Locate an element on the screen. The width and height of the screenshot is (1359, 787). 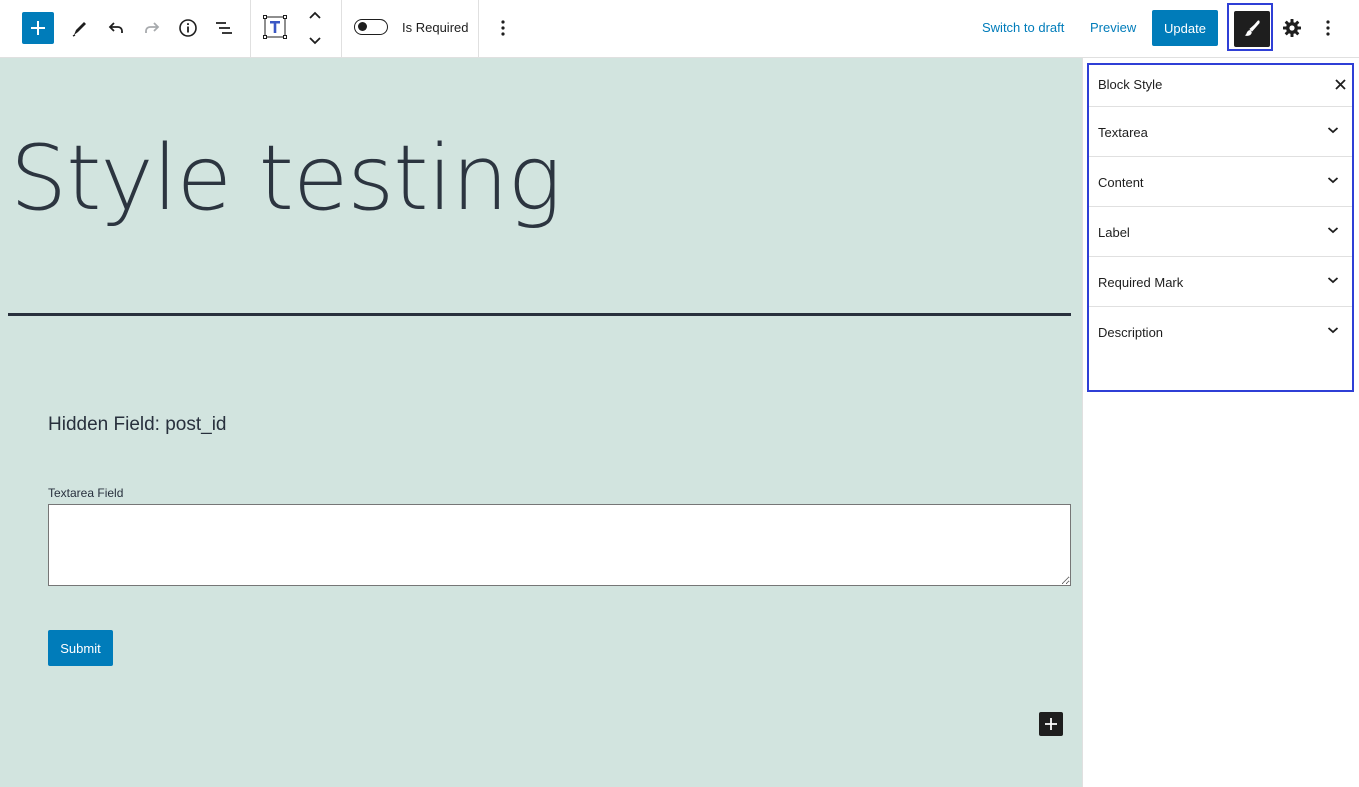
redo-icon is located at coordinates (152, 27).